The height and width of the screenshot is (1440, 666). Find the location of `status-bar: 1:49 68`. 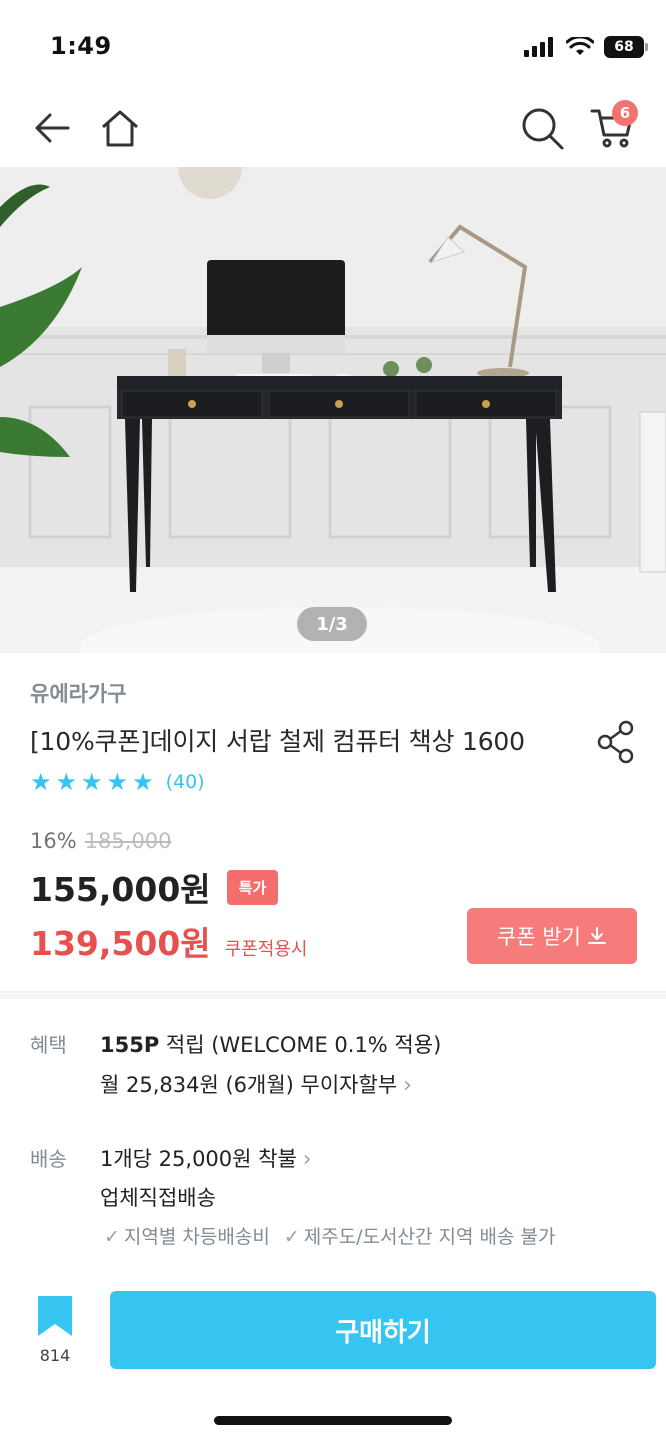

status-bar: 1:49 68 is located at coordinates (333, 45).